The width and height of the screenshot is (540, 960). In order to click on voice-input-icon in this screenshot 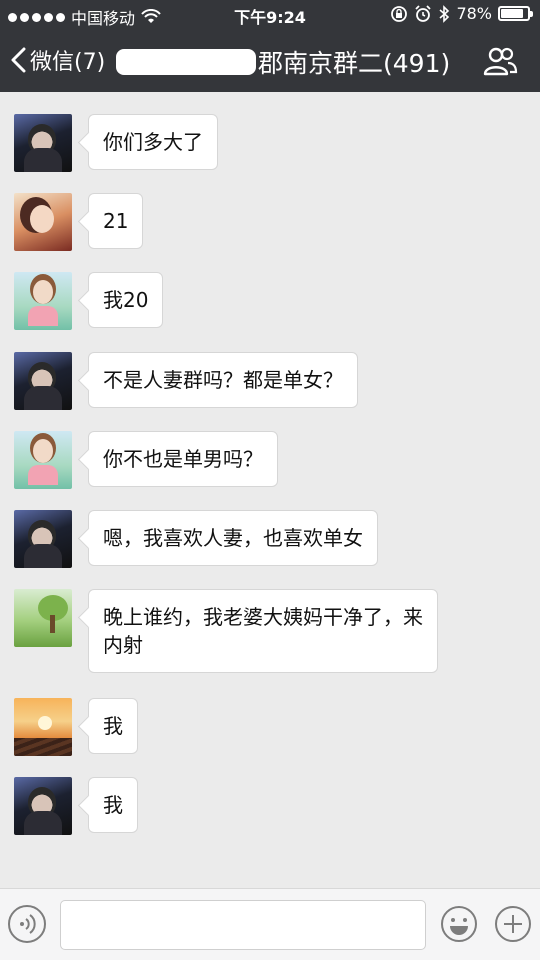, I will do `click(28, 924)`.